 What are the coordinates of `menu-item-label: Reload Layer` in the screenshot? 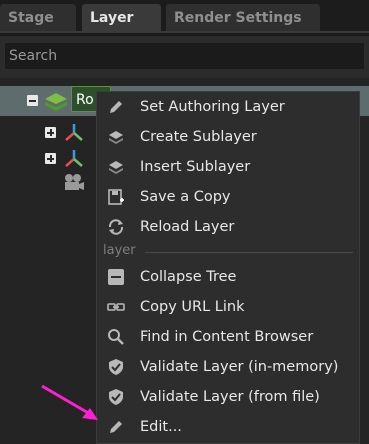 It's located at (187, 227).